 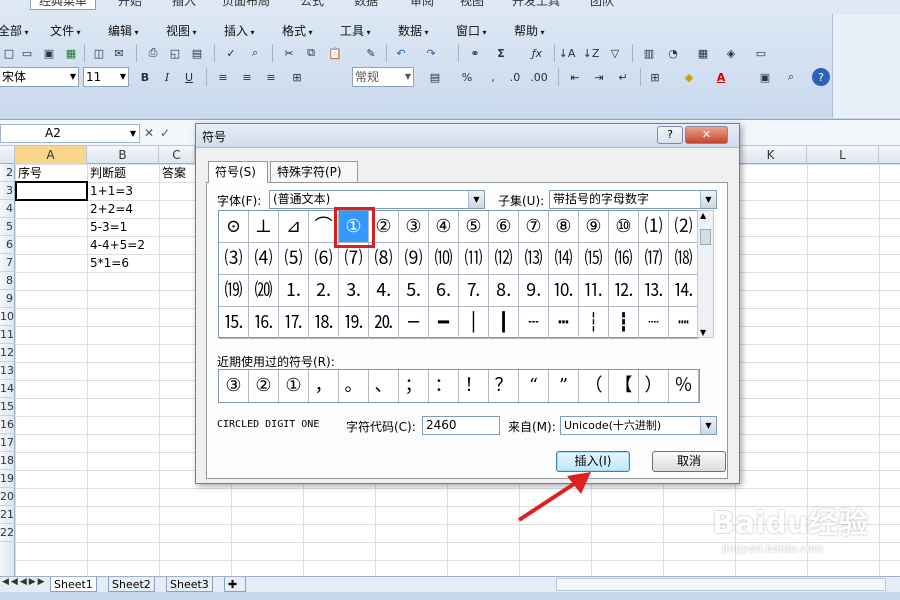 What do you see at coordinates (99, 53) in the screenshot?
I see `permission-icon: ◫` at bounding box center [99, 53].